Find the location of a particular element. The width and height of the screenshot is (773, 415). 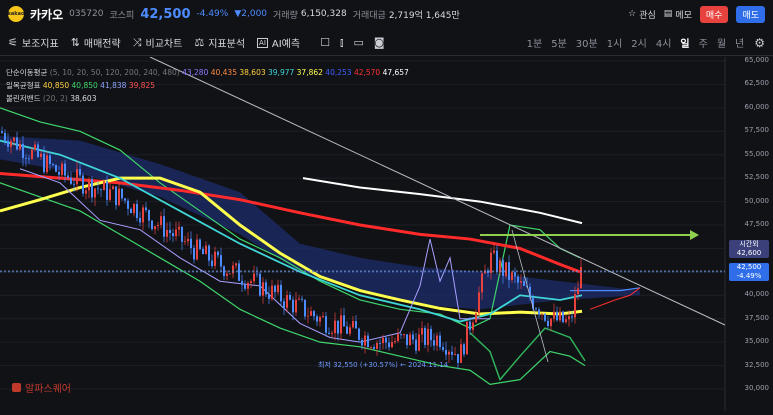

period-6: 일 is located at coordinates (684, 42).